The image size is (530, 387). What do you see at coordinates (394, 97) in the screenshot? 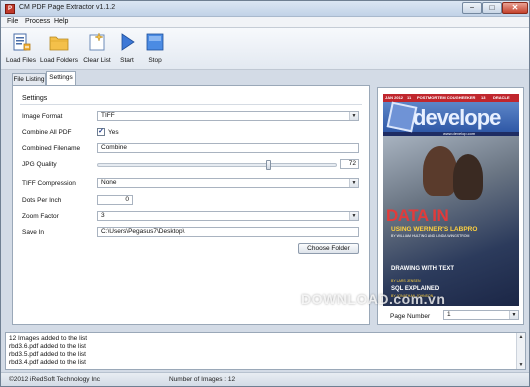
I see `cover-strip-text: JAN 2012` at bounding box center [394, 97].